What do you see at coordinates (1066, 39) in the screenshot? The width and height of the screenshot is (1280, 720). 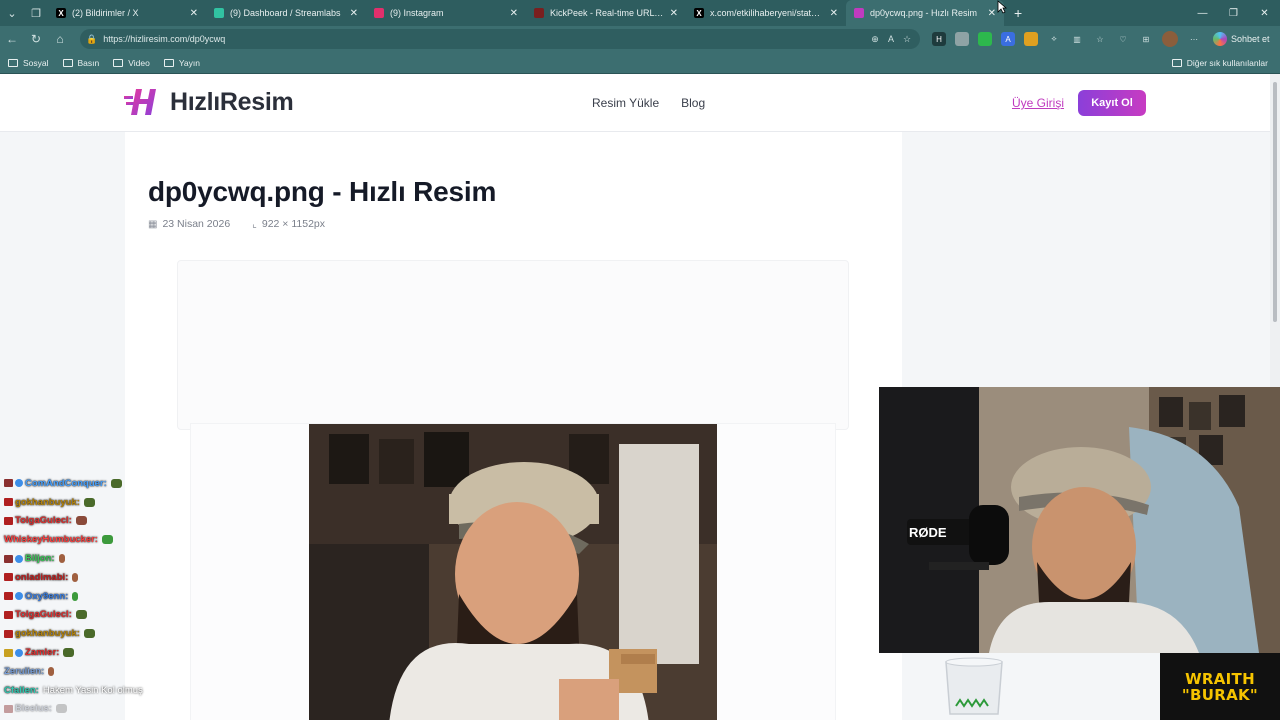 I see `extensions-bar: H A ⟡ ▥ ☆ ♡ ⊞ ⋯` at bounding box center [1066, 39].